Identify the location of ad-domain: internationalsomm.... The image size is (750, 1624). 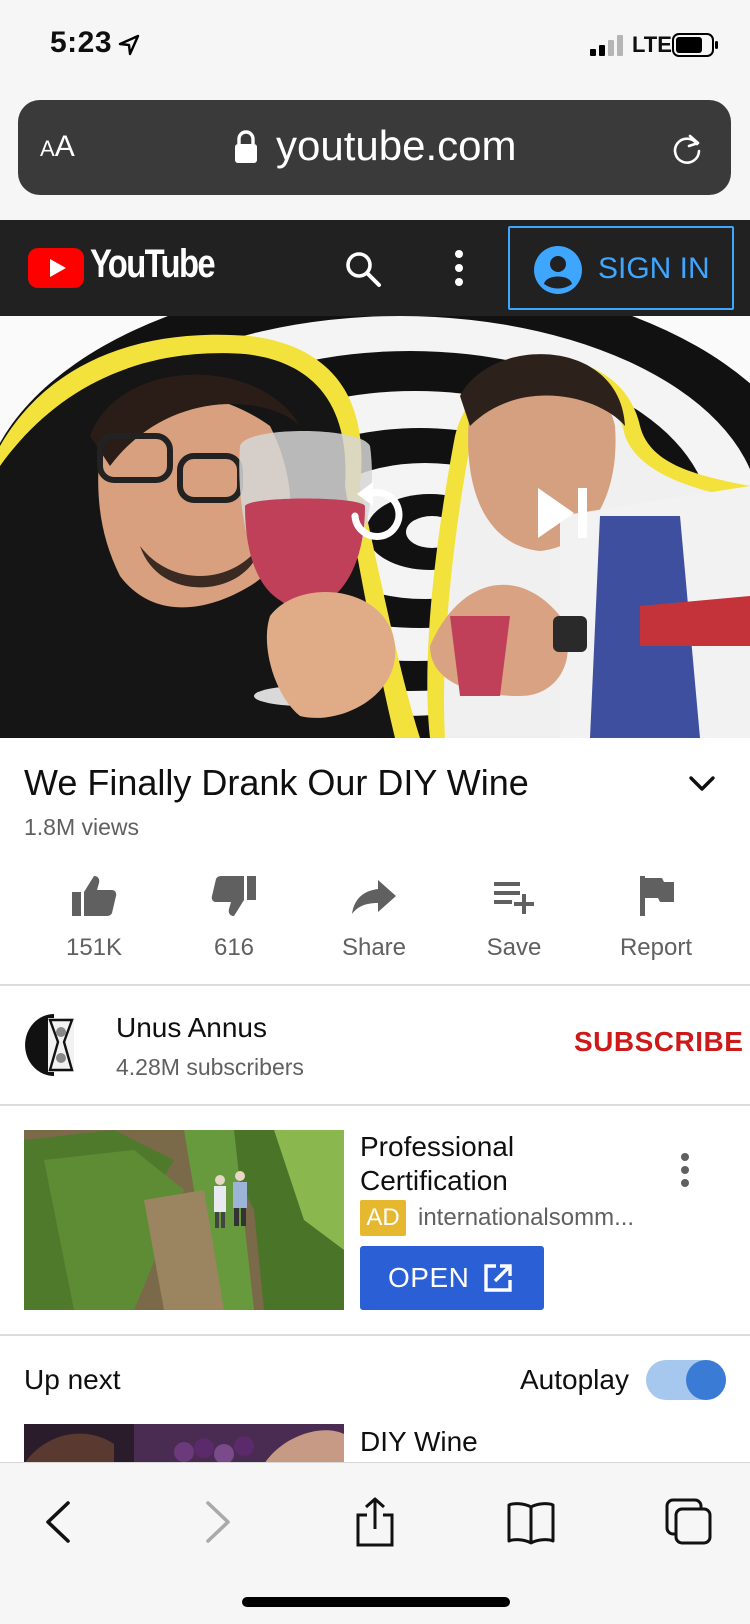
(526, 1217).